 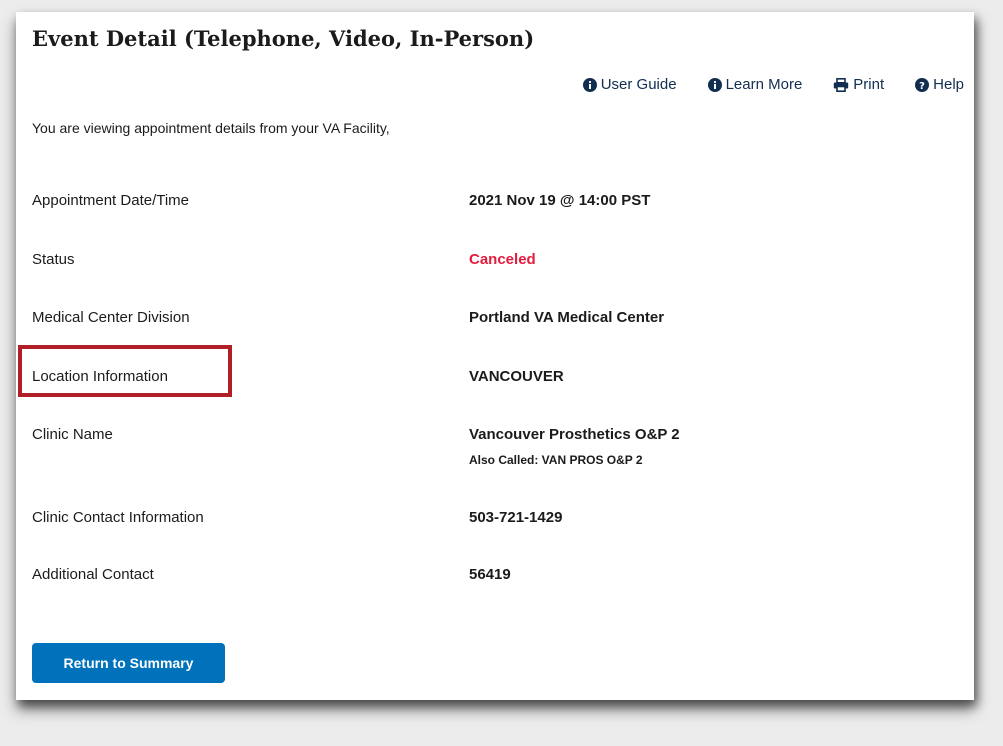 I want to click on print-icon, so click(x=841, y=84).